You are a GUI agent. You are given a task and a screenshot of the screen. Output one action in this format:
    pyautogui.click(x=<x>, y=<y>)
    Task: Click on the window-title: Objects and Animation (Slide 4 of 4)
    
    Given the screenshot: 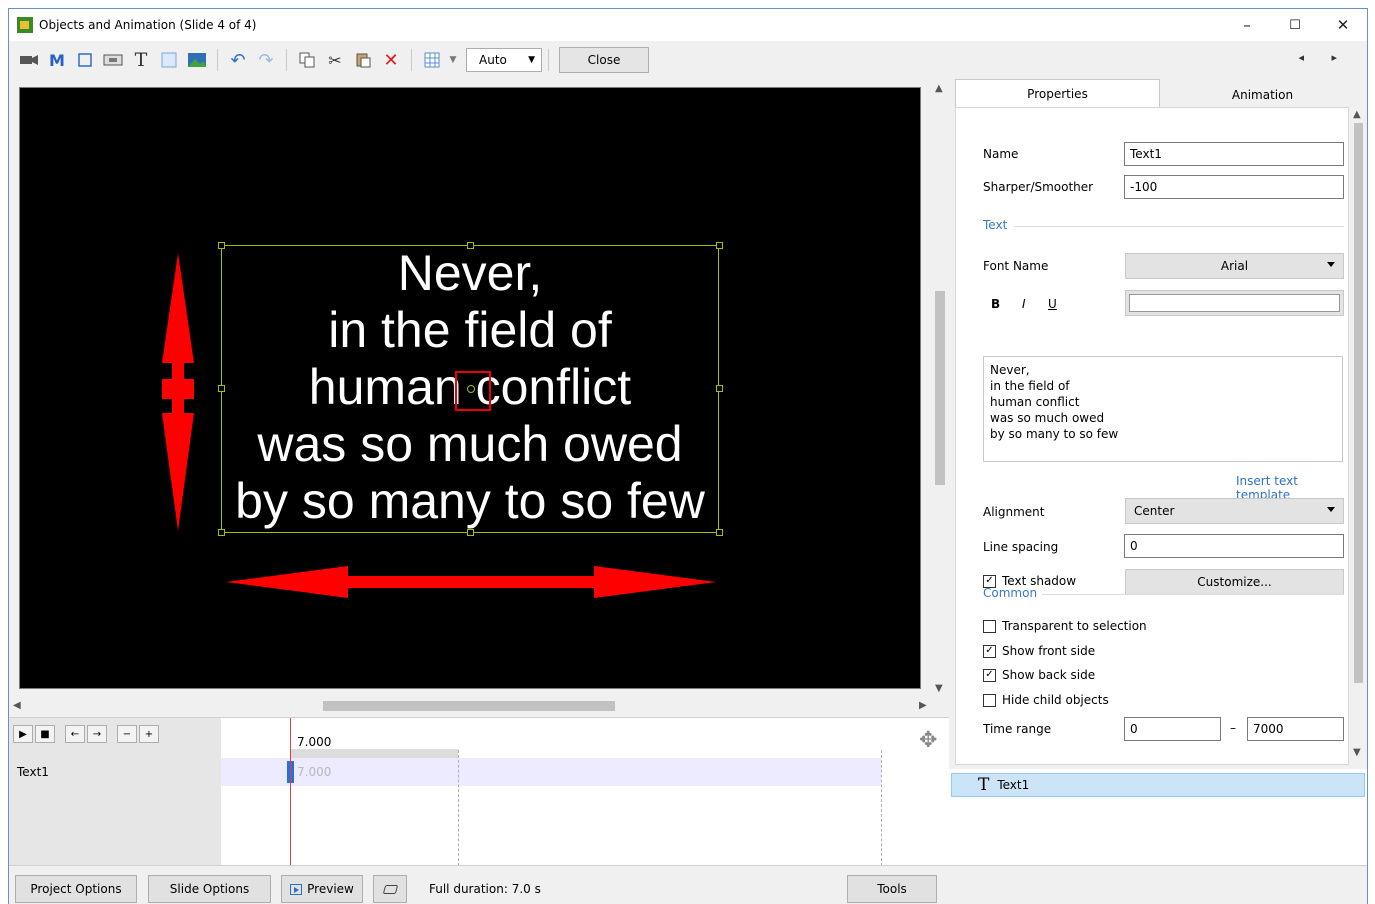 What is the action you would take?
    pyautogui.click(x=148, y=25)
    